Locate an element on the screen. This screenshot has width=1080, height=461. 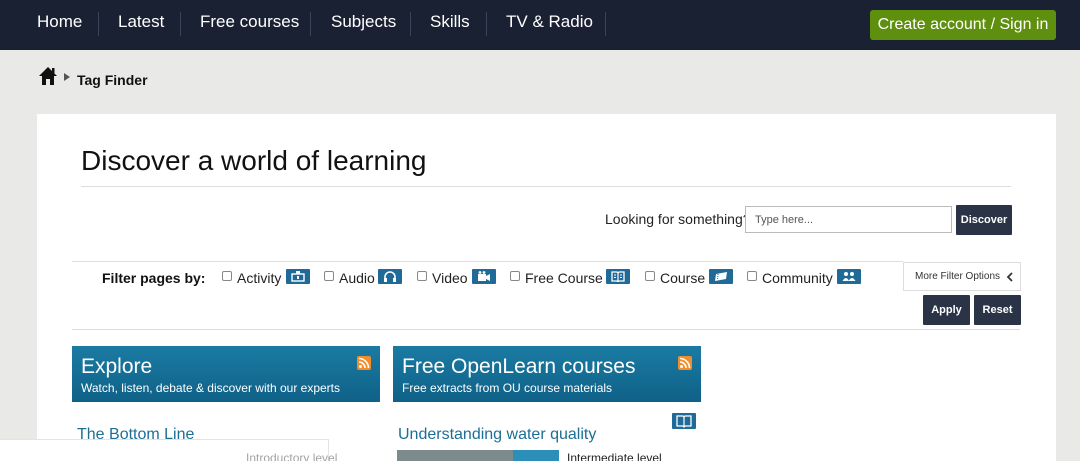
create-account-signin-button: Create account / Sign in is located at coordinates (963, 25).